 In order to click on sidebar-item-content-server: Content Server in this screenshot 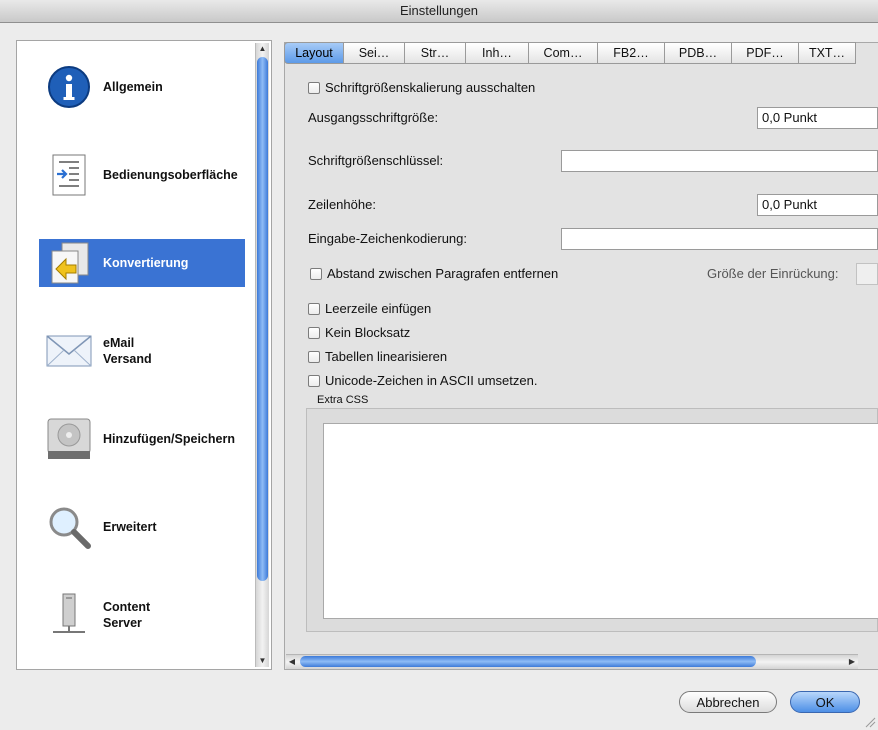, I will do `click(142, 615)`.